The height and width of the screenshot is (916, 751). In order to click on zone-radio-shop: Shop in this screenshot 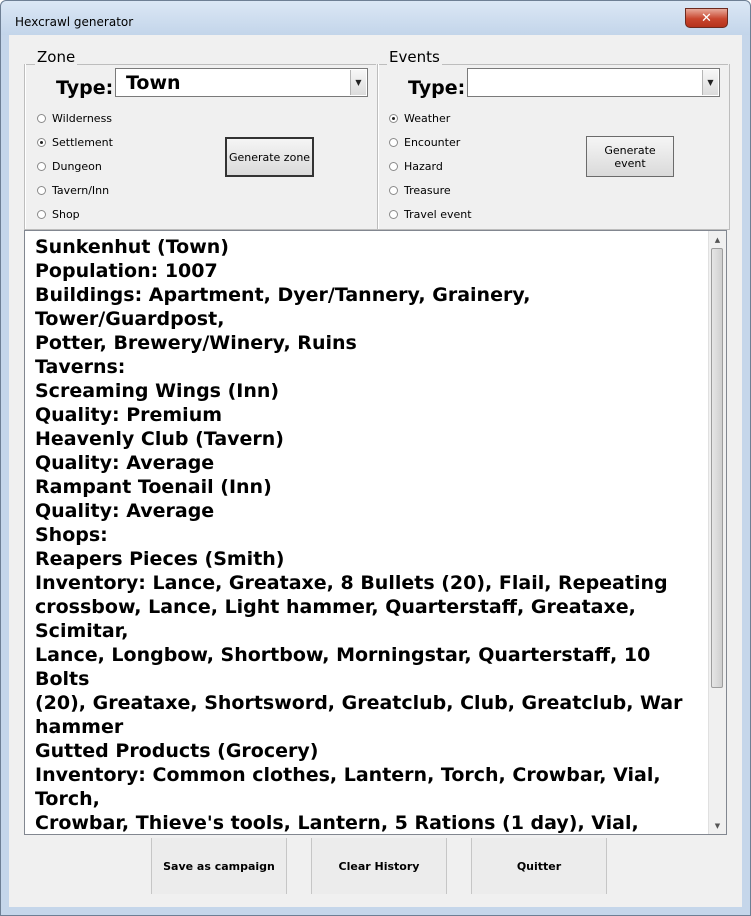, I will do `click(58, 214)`.